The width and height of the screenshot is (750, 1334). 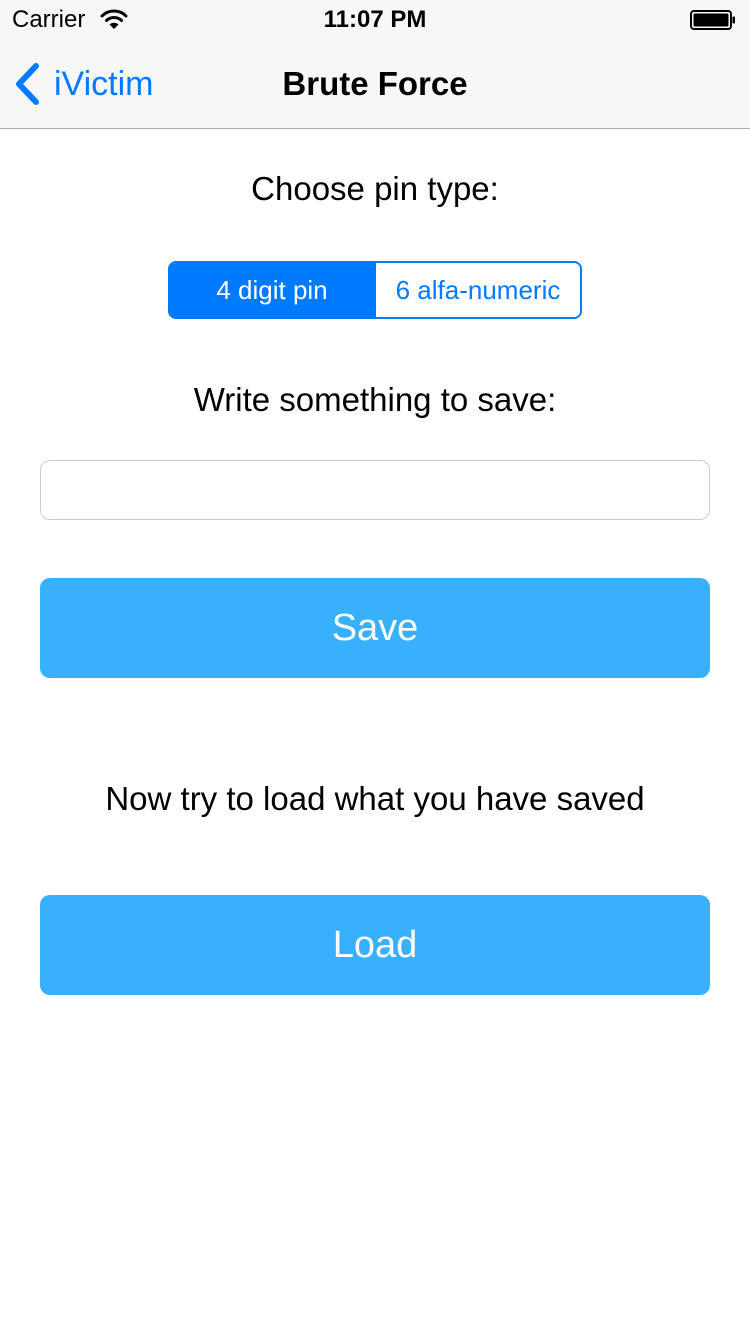 I want to click on pin-type-label: Choose pin type:, so click(x=375, y=188).